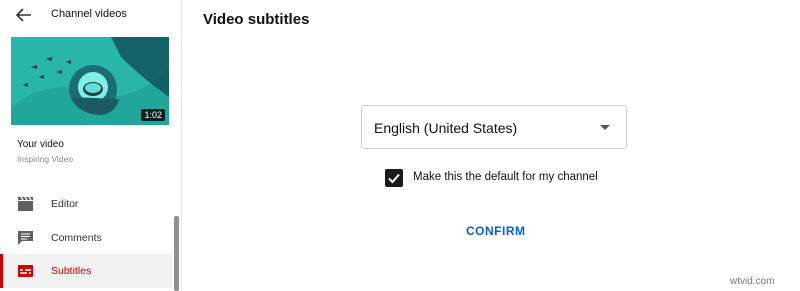  I want to click on dropdown-arrow-icon, so click(605, 127).